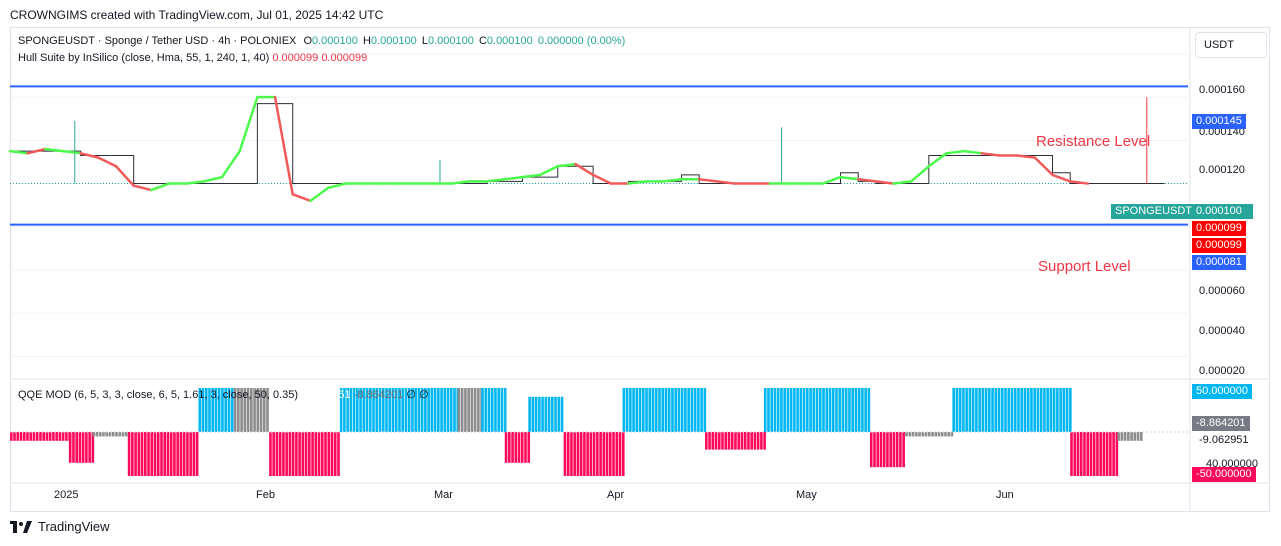 The width and height of the screenshot is (1281, 546). I want to click on support-annotation: Support Level, so click(1084, 266).